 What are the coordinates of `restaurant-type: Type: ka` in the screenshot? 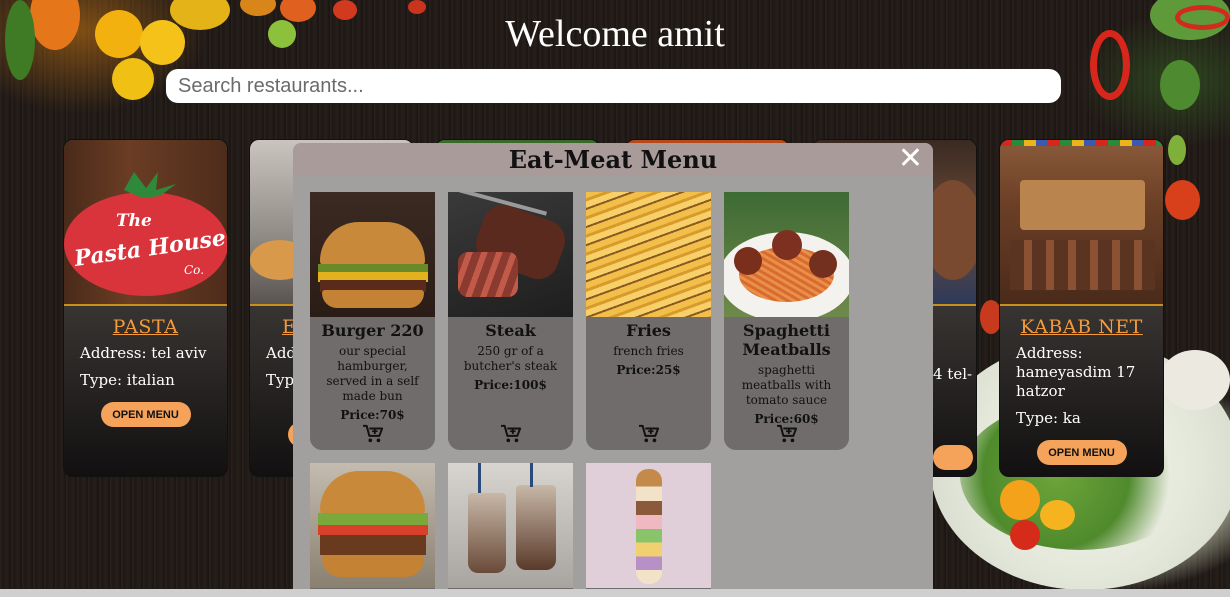 It's located at (1048, 418).